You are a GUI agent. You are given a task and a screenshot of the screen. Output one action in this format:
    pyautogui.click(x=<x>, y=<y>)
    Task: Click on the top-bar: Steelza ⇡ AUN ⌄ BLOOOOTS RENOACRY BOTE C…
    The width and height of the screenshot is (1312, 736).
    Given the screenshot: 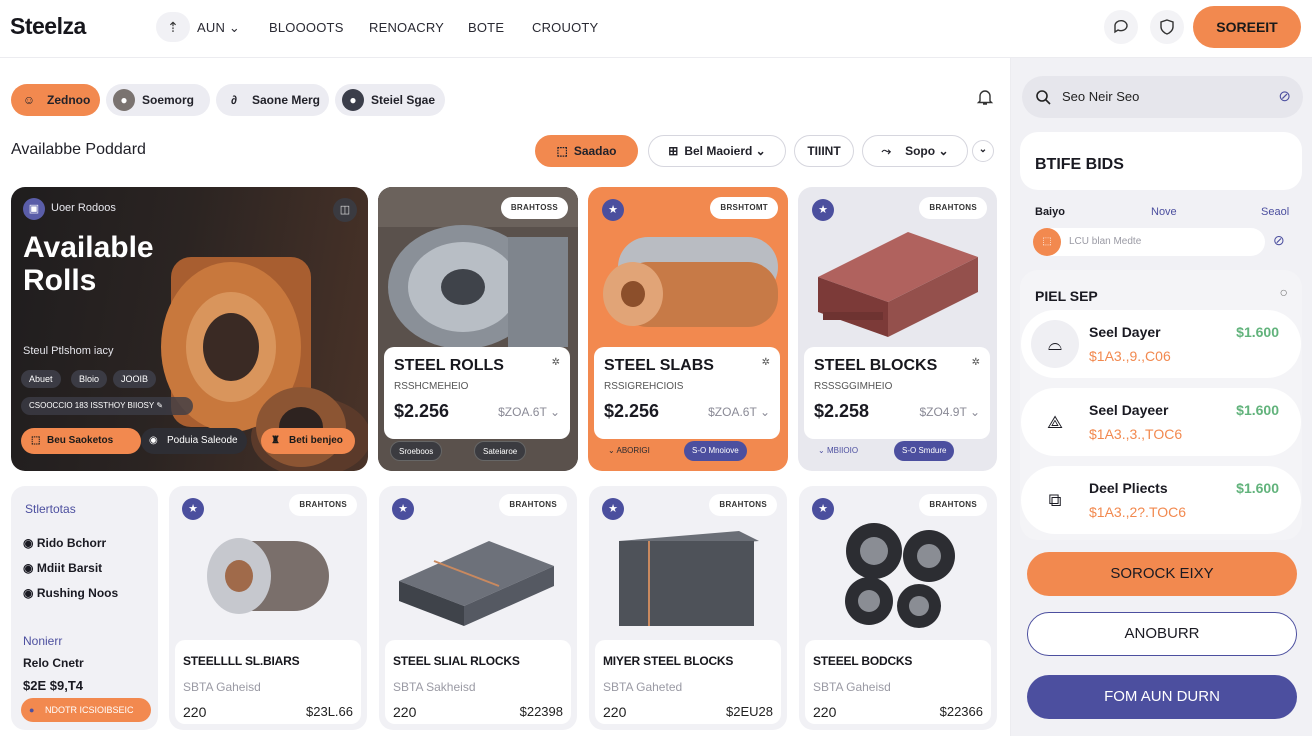 What is the action you would take?
    pyautogui.click(x=656, y=29)
    